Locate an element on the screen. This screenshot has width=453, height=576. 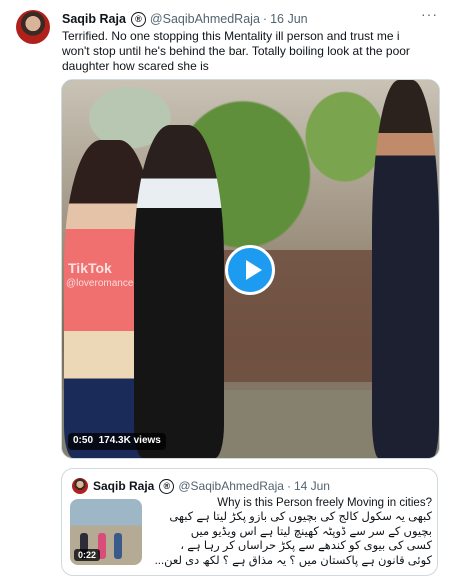
quoted-author-handle: @SaqibAhmedRaja is located at coordinates (231, 486).